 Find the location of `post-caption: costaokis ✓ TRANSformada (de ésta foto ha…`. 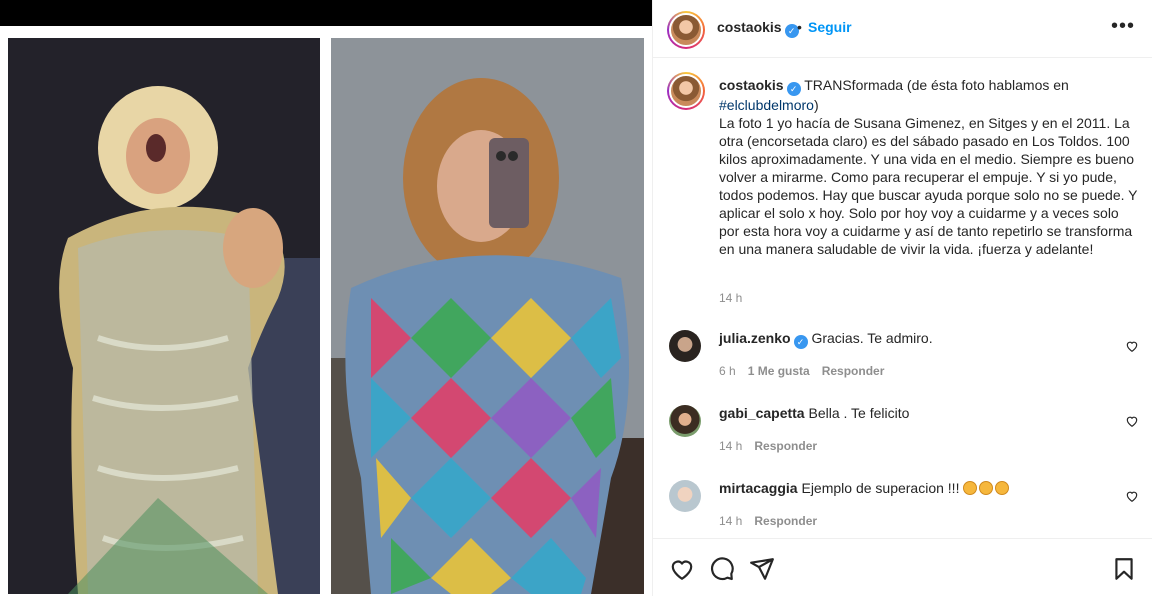

post-caption: costaokis ✓ TRANSformada (de ésta foto ha… is located at coordinates (929, 167).